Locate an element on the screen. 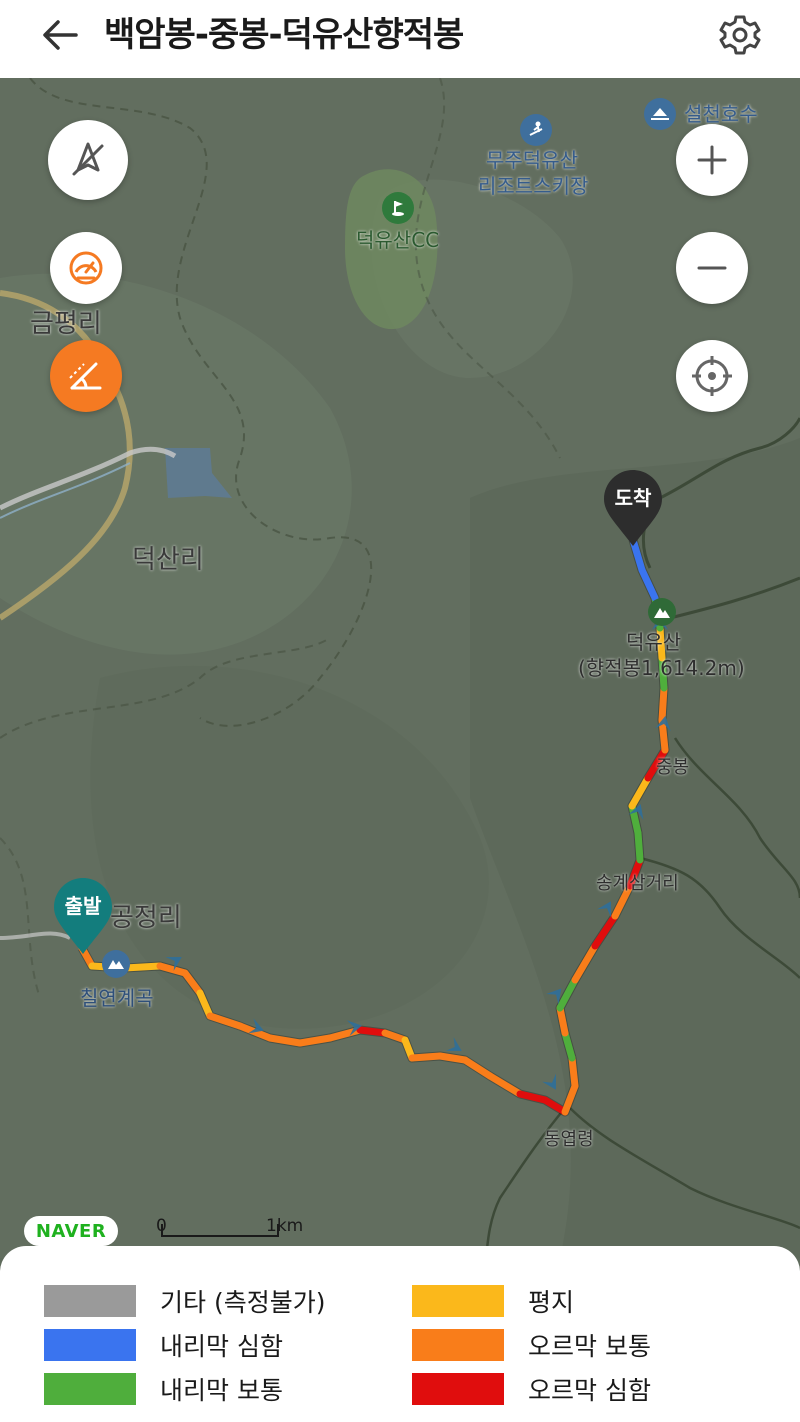 This screenshot has height=1422, width=800. my-location-button is located at coordinates (712, 376).